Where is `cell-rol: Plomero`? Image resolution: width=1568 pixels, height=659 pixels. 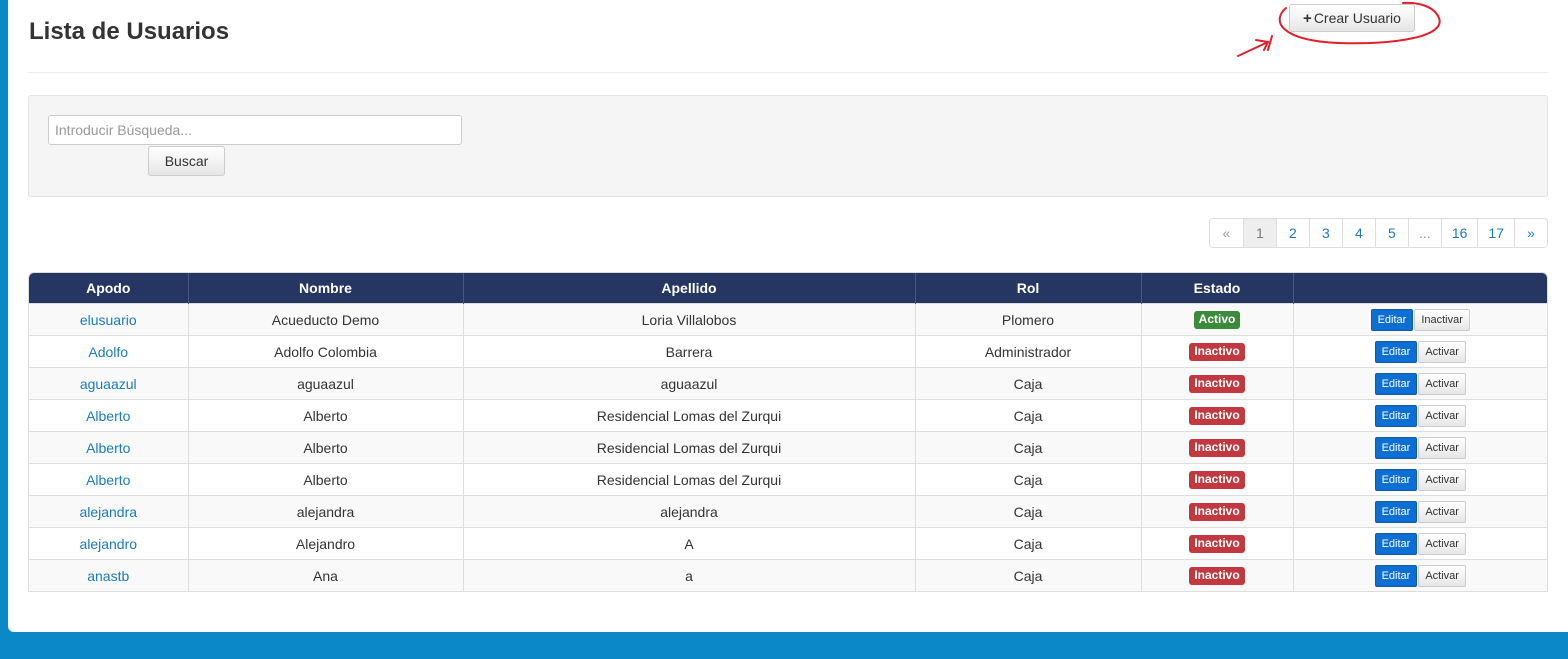 cell-rol: Plomero is located at coordinates (1028, 319).